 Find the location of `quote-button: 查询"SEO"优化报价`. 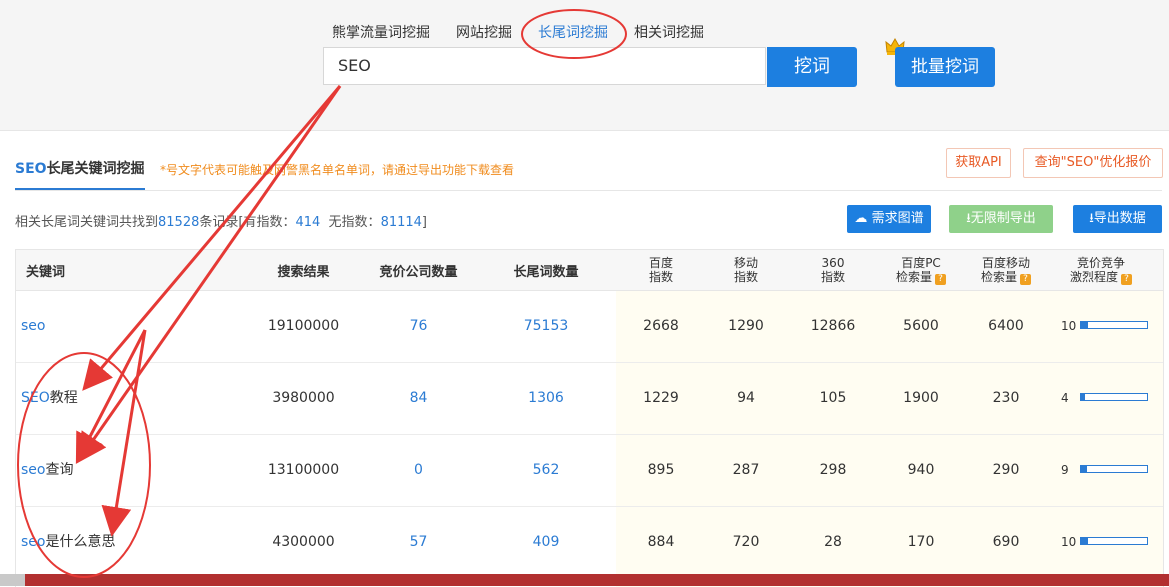

quote-button: 查询"SEO"优化报价 is located at coordinates (1093, 163).